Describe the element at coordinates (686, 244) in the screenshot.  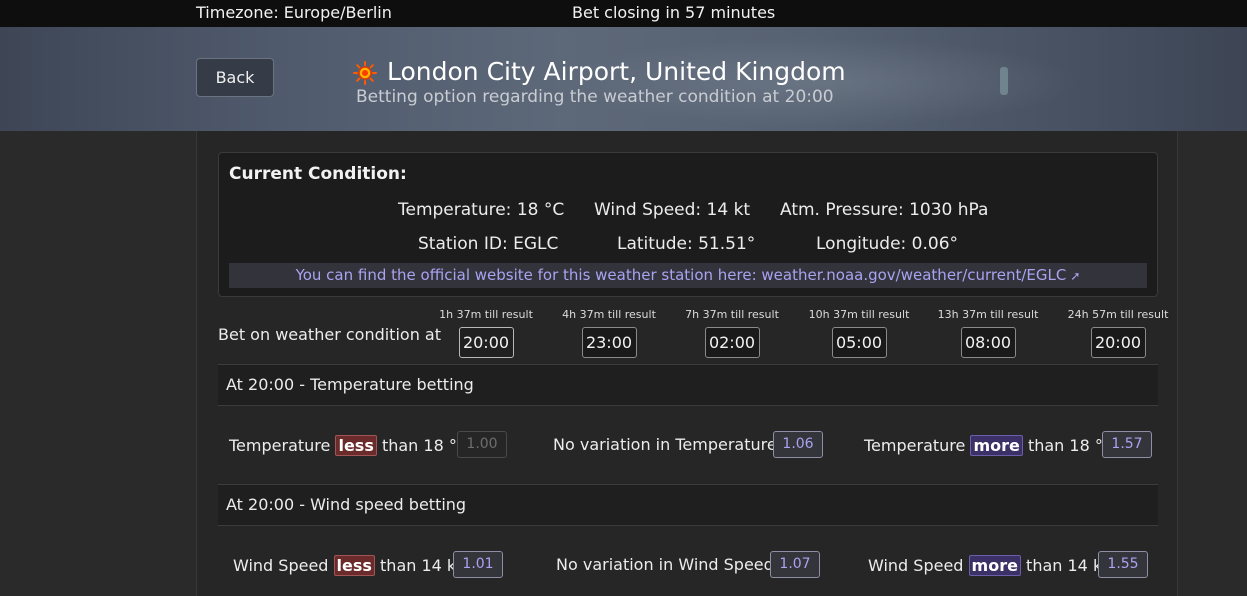
I see `latitude-value: Latitude: 51.51°` at that location.